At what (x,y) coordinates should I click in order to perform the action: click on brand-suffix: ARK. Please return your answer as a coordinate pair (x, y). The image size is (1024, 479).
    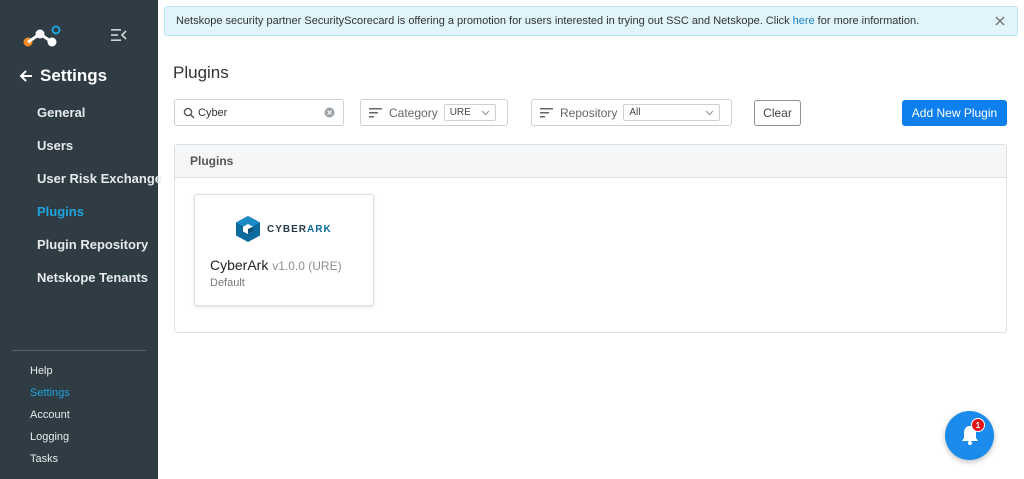
    Looking at the image, I should click on (319, 229).